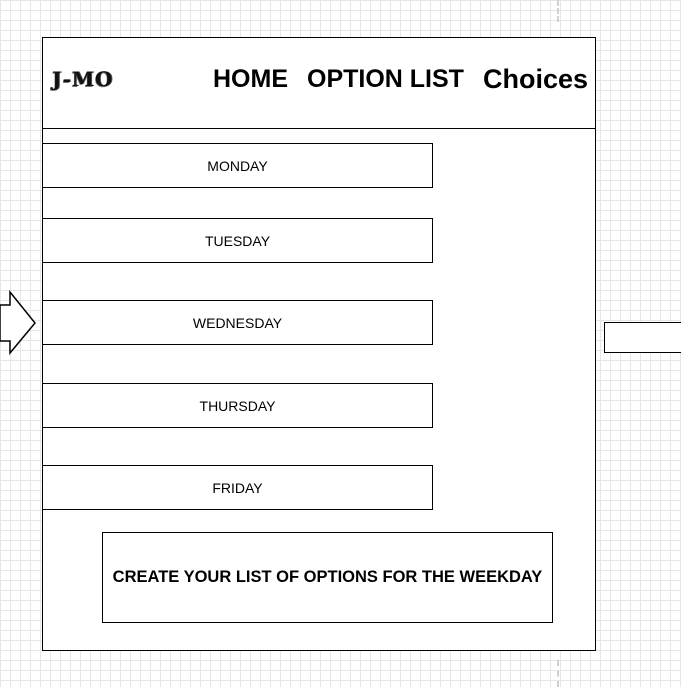  Describe the element at coordinates (18, 323) in the screenshot. I see `arrow-right-icon` at that location.